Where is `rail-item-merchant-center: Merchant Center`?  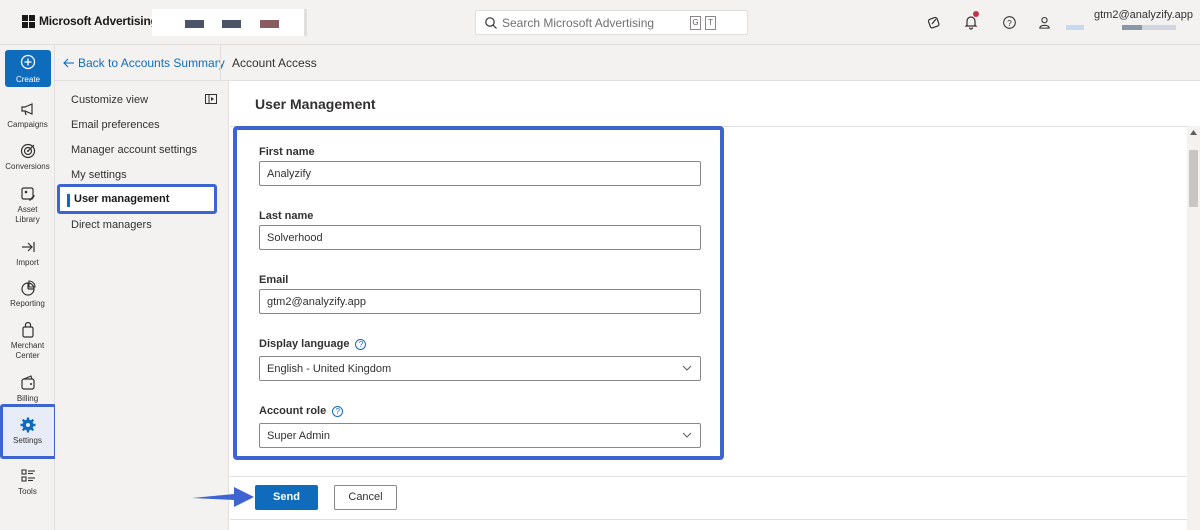 rail-item-merchant-center: Merchant Center is located at coordinates (27, 341).